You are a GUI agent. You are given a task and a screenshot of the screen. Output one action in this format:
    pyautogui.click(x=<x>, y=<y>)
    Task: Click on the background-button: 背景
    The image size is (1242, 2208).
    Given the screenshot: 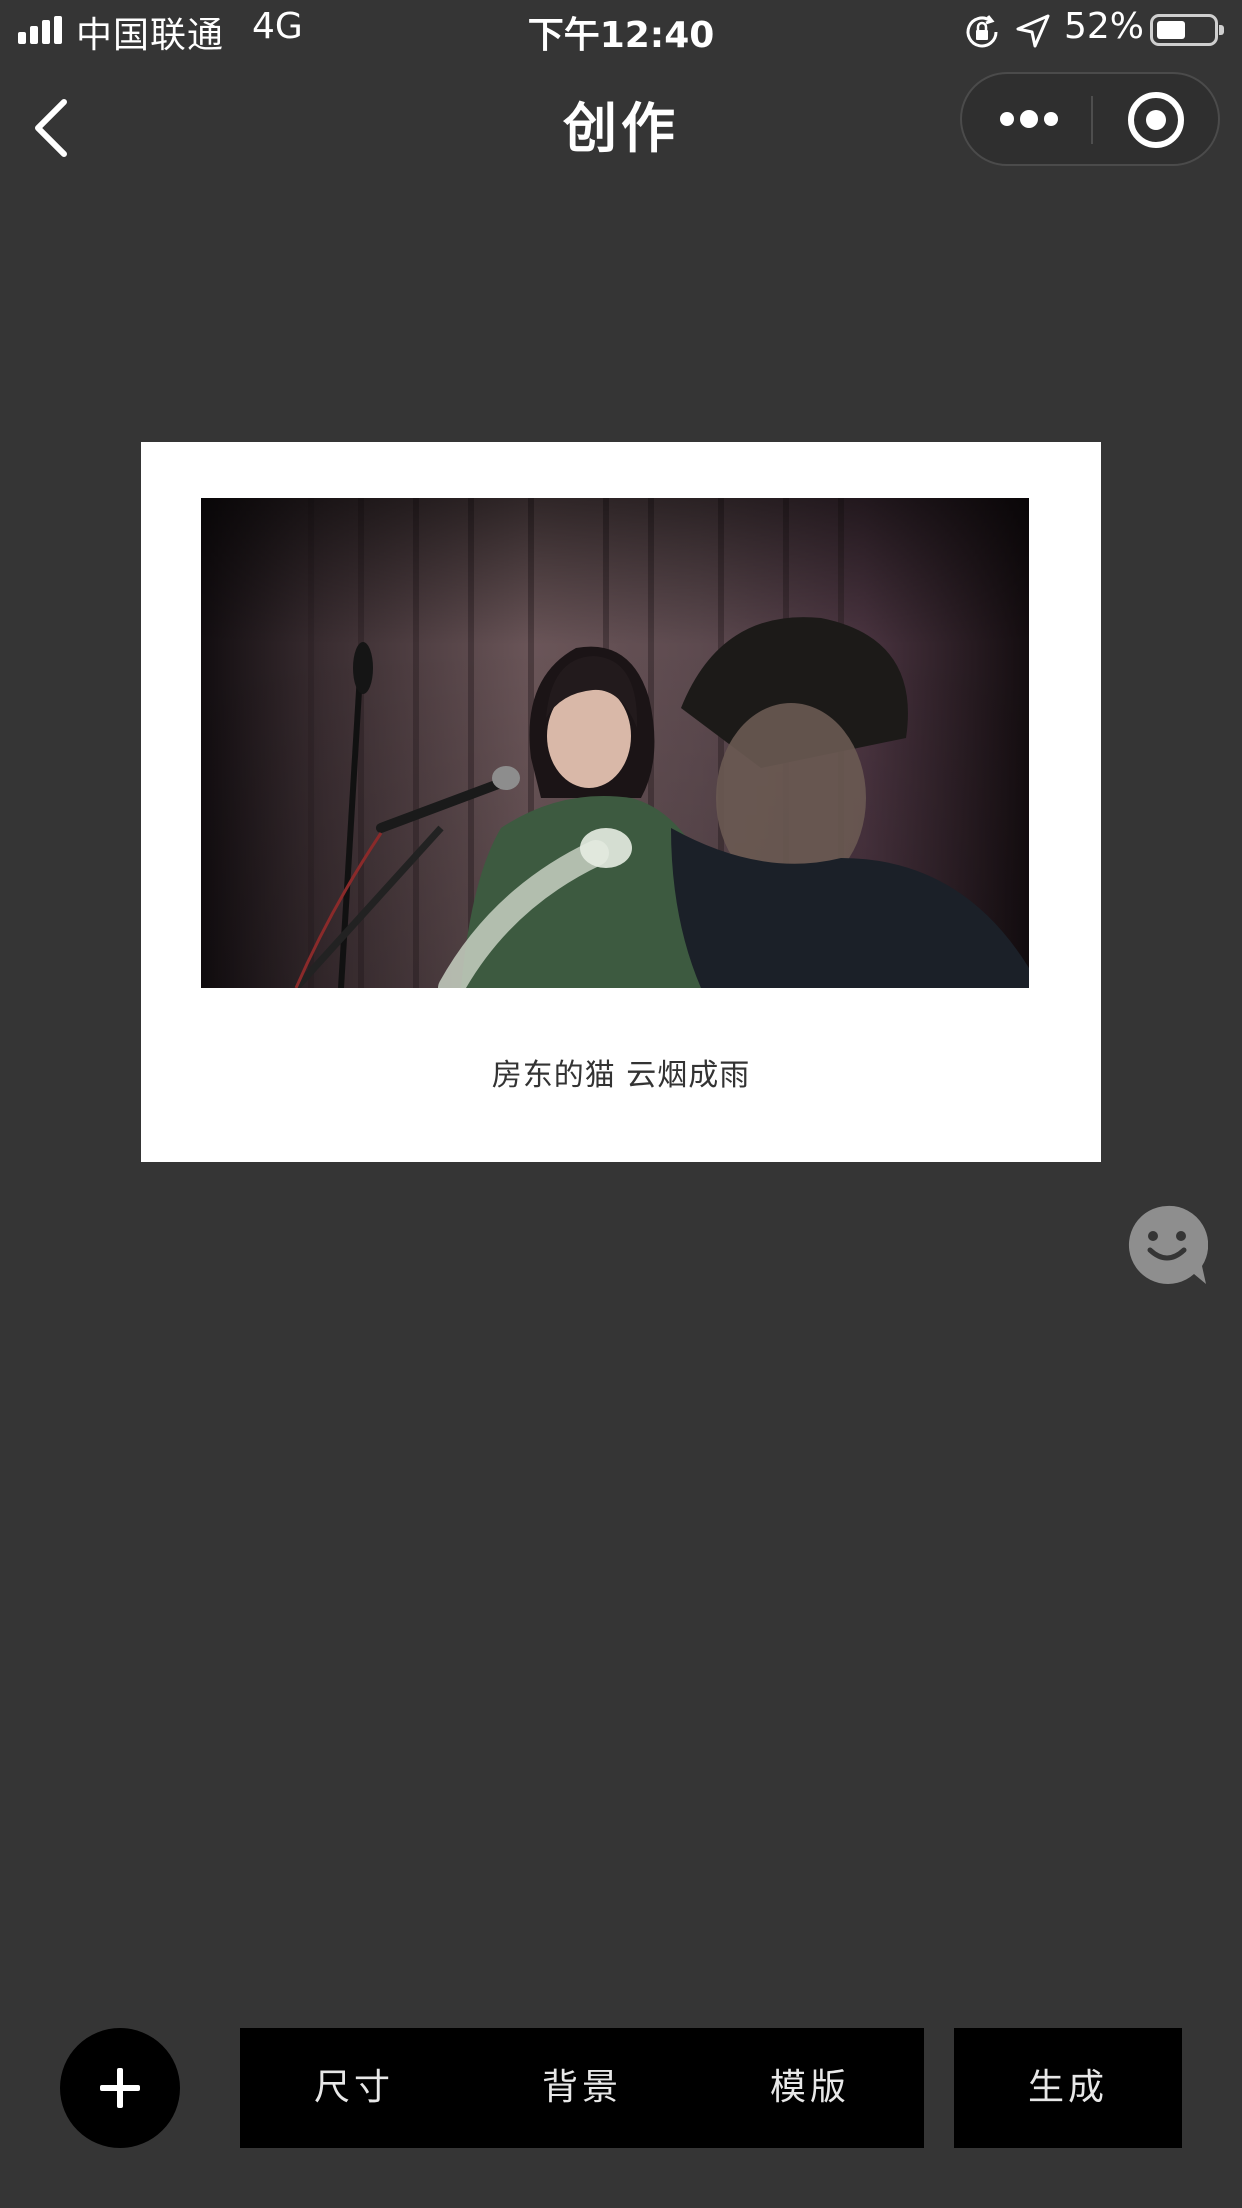 What is the action you would take?
    pyautogui.click(x=582, y=2088)
    